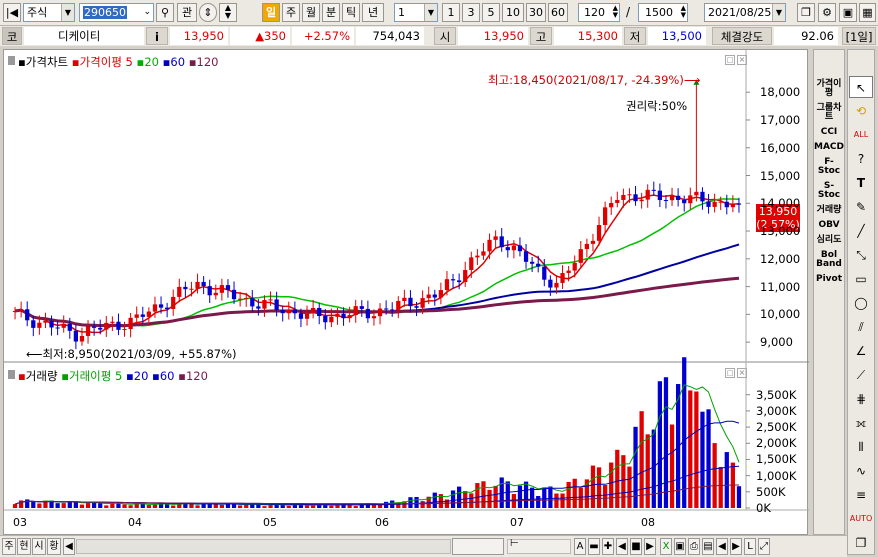 The height and width of the screenshot is (557, 878). Describe the element at coordinates (861, 375) in the screenshot. I see `fan-tool-icon: ⟋` at that location.